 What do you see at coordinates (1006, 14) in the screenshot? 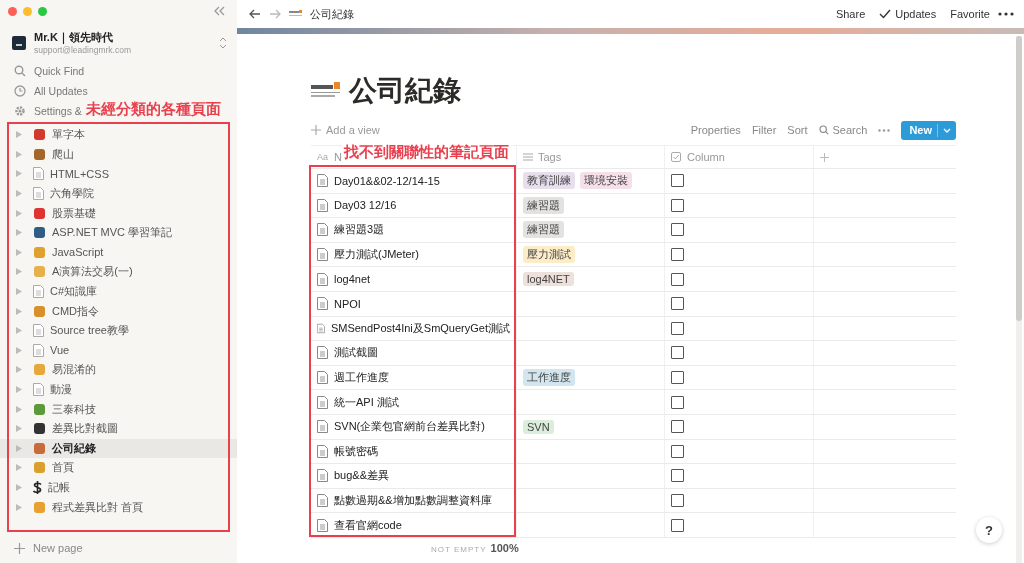
I see `more-icon` at bounding box center [1006, 14].